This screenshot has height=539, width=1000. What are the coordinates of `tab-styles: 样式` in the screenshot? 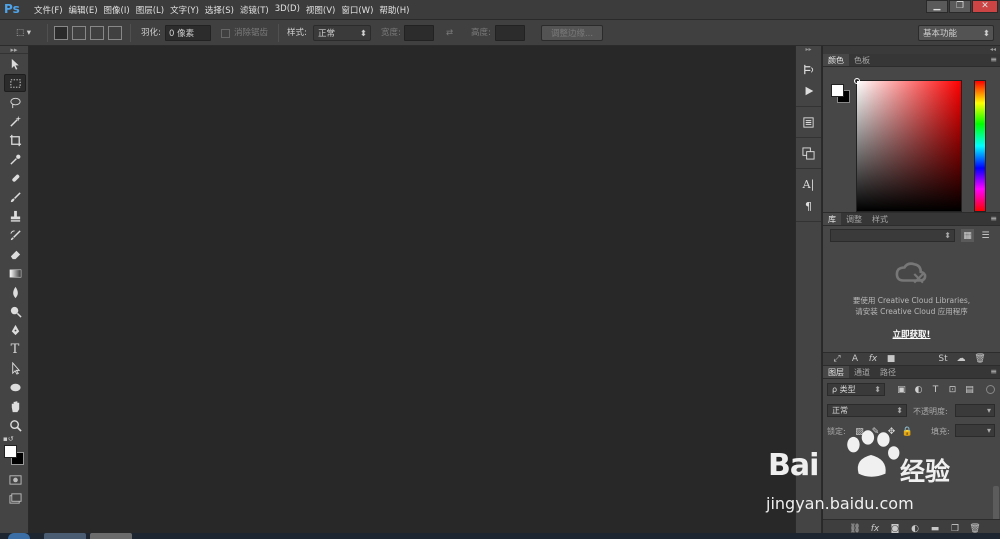 It's located at (880, 219).